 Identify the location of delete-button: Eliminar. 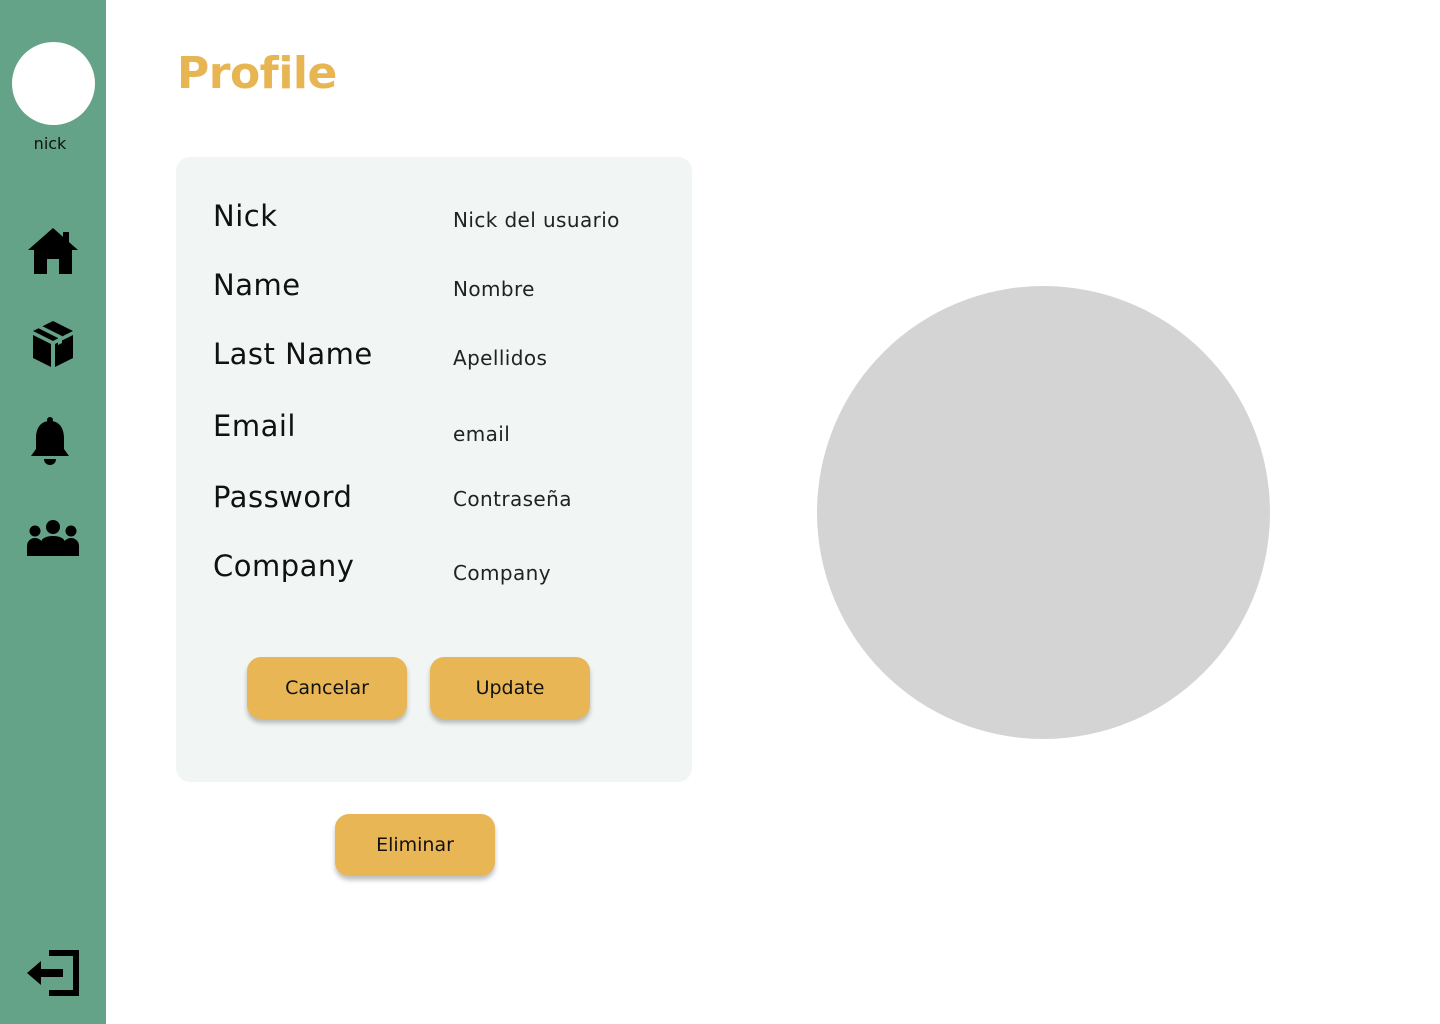
(415, 845).